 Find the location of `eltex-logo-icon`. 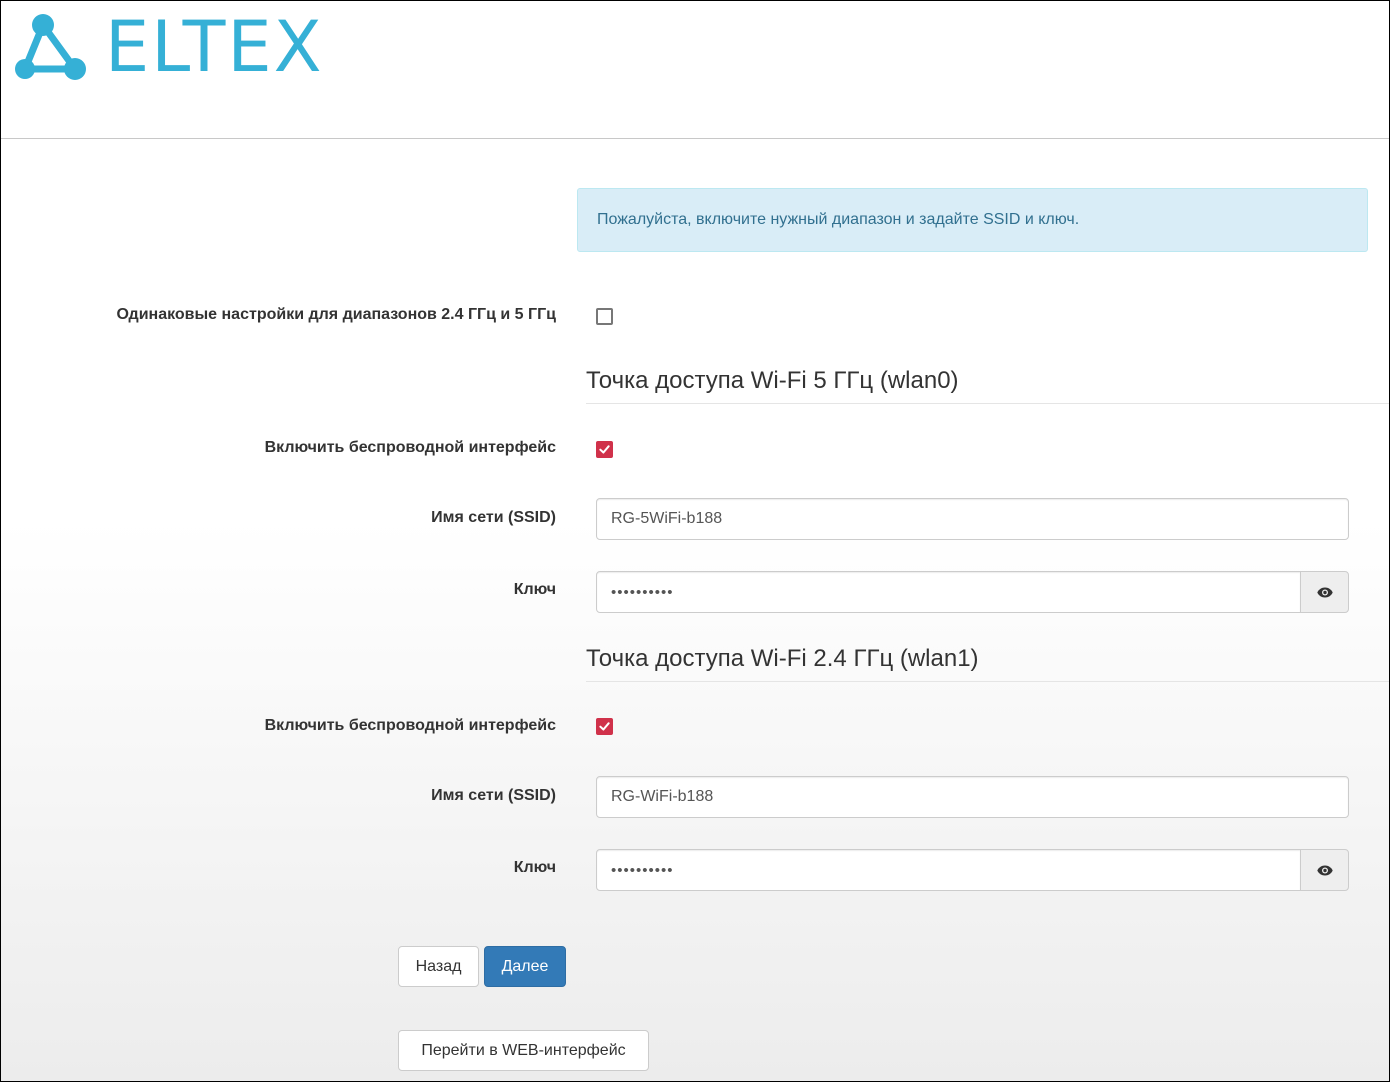

eltex-logo-icon is located at coordinates (50, 47).